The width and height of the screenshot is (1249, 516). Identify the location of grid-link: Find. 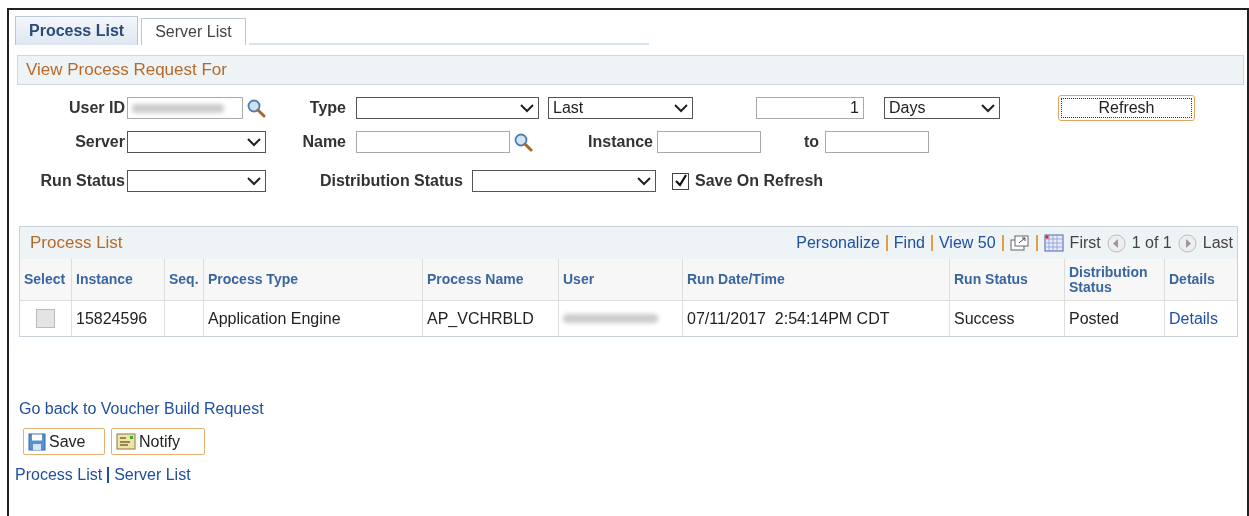
(909, 243).